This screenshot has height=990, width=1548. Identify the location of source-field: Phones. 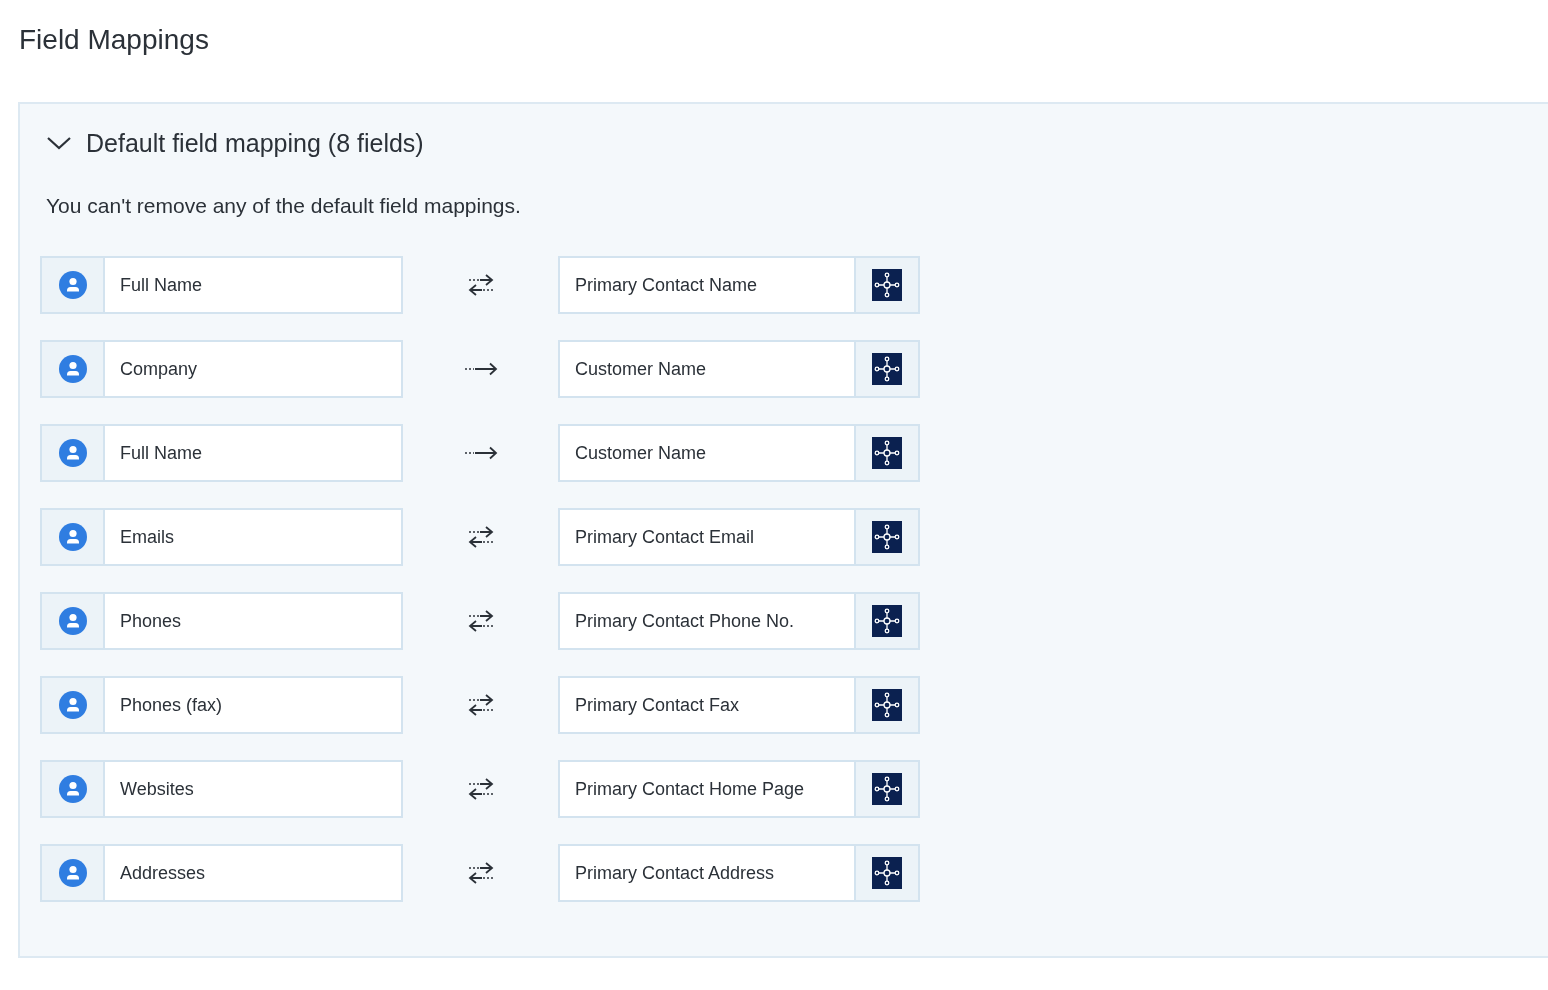
(221, 621).